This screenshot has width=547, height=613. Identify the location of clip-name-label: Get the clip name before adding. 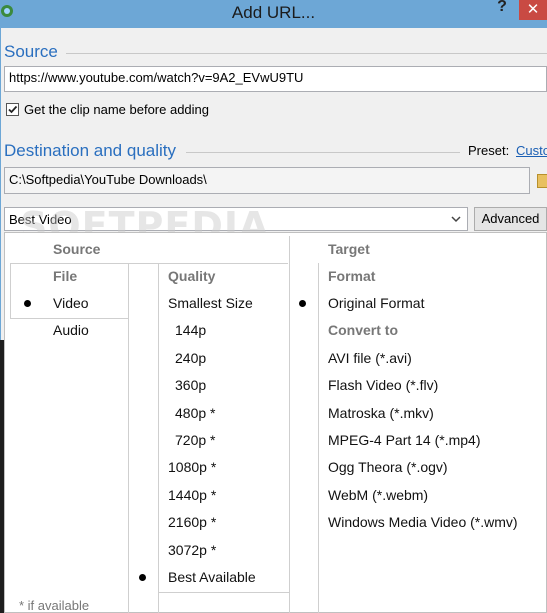
(117, 109).